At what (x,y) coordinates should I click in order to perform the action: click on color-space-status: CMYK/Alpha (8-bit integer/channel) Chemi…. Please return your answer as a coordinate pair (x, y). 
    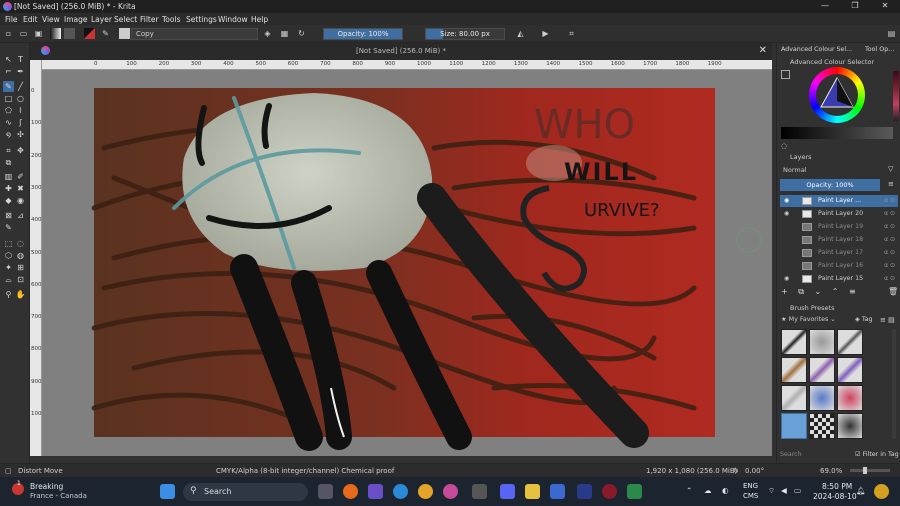
    Looking at the image, I should click on (305, 471).